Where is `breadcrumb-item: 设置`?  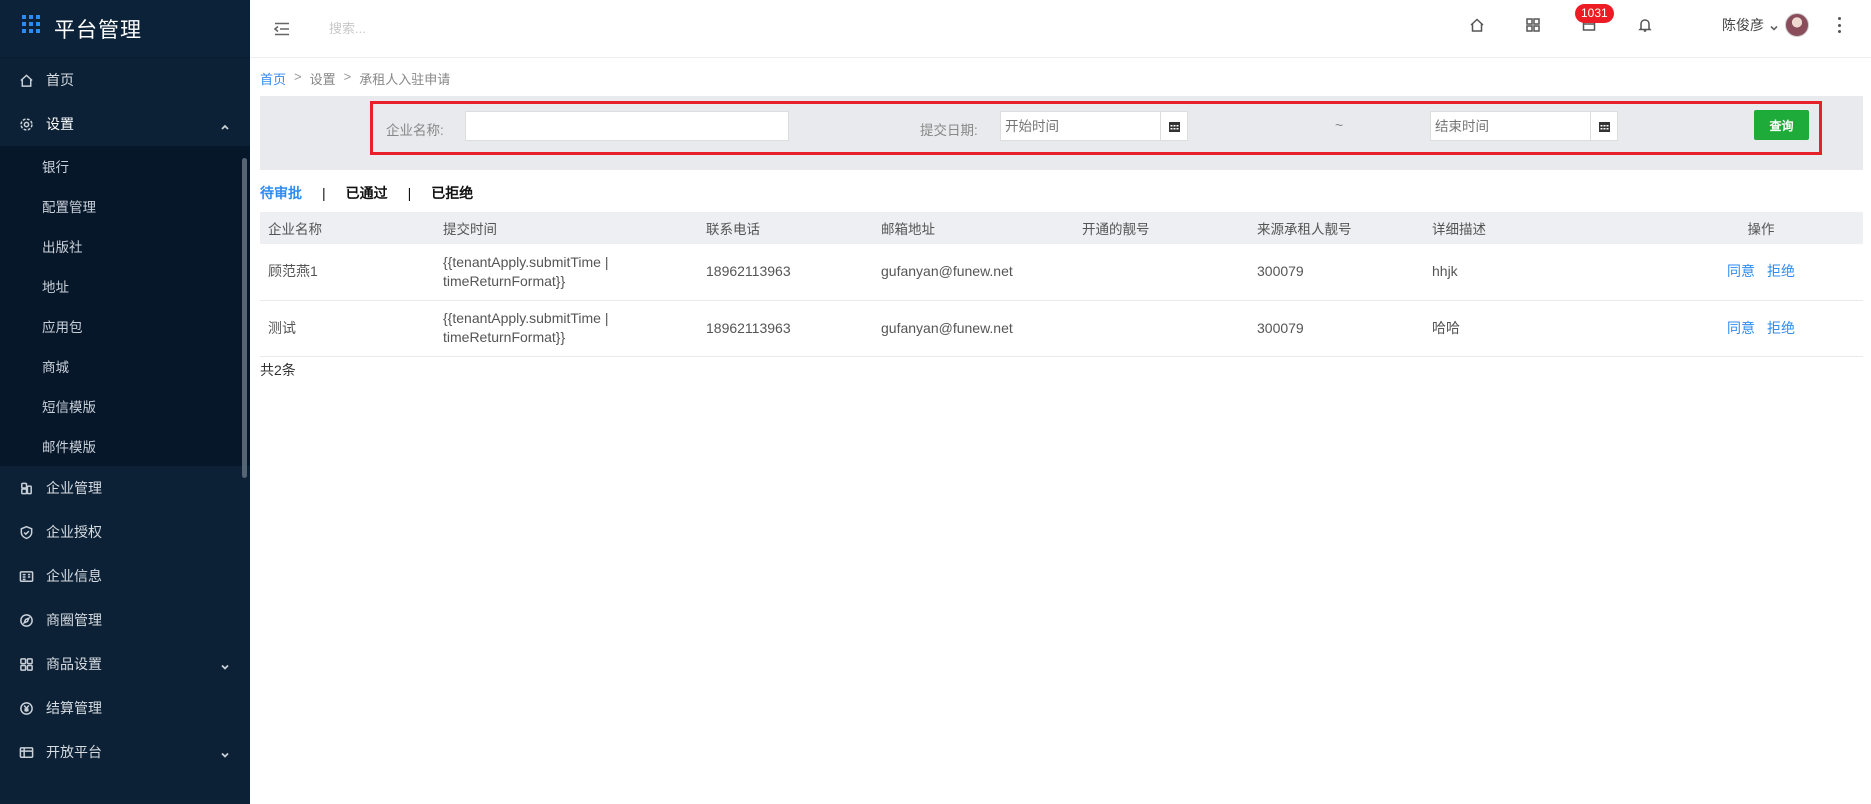 breadcrumb-item: 设置 is located at coordinates (323, 78).